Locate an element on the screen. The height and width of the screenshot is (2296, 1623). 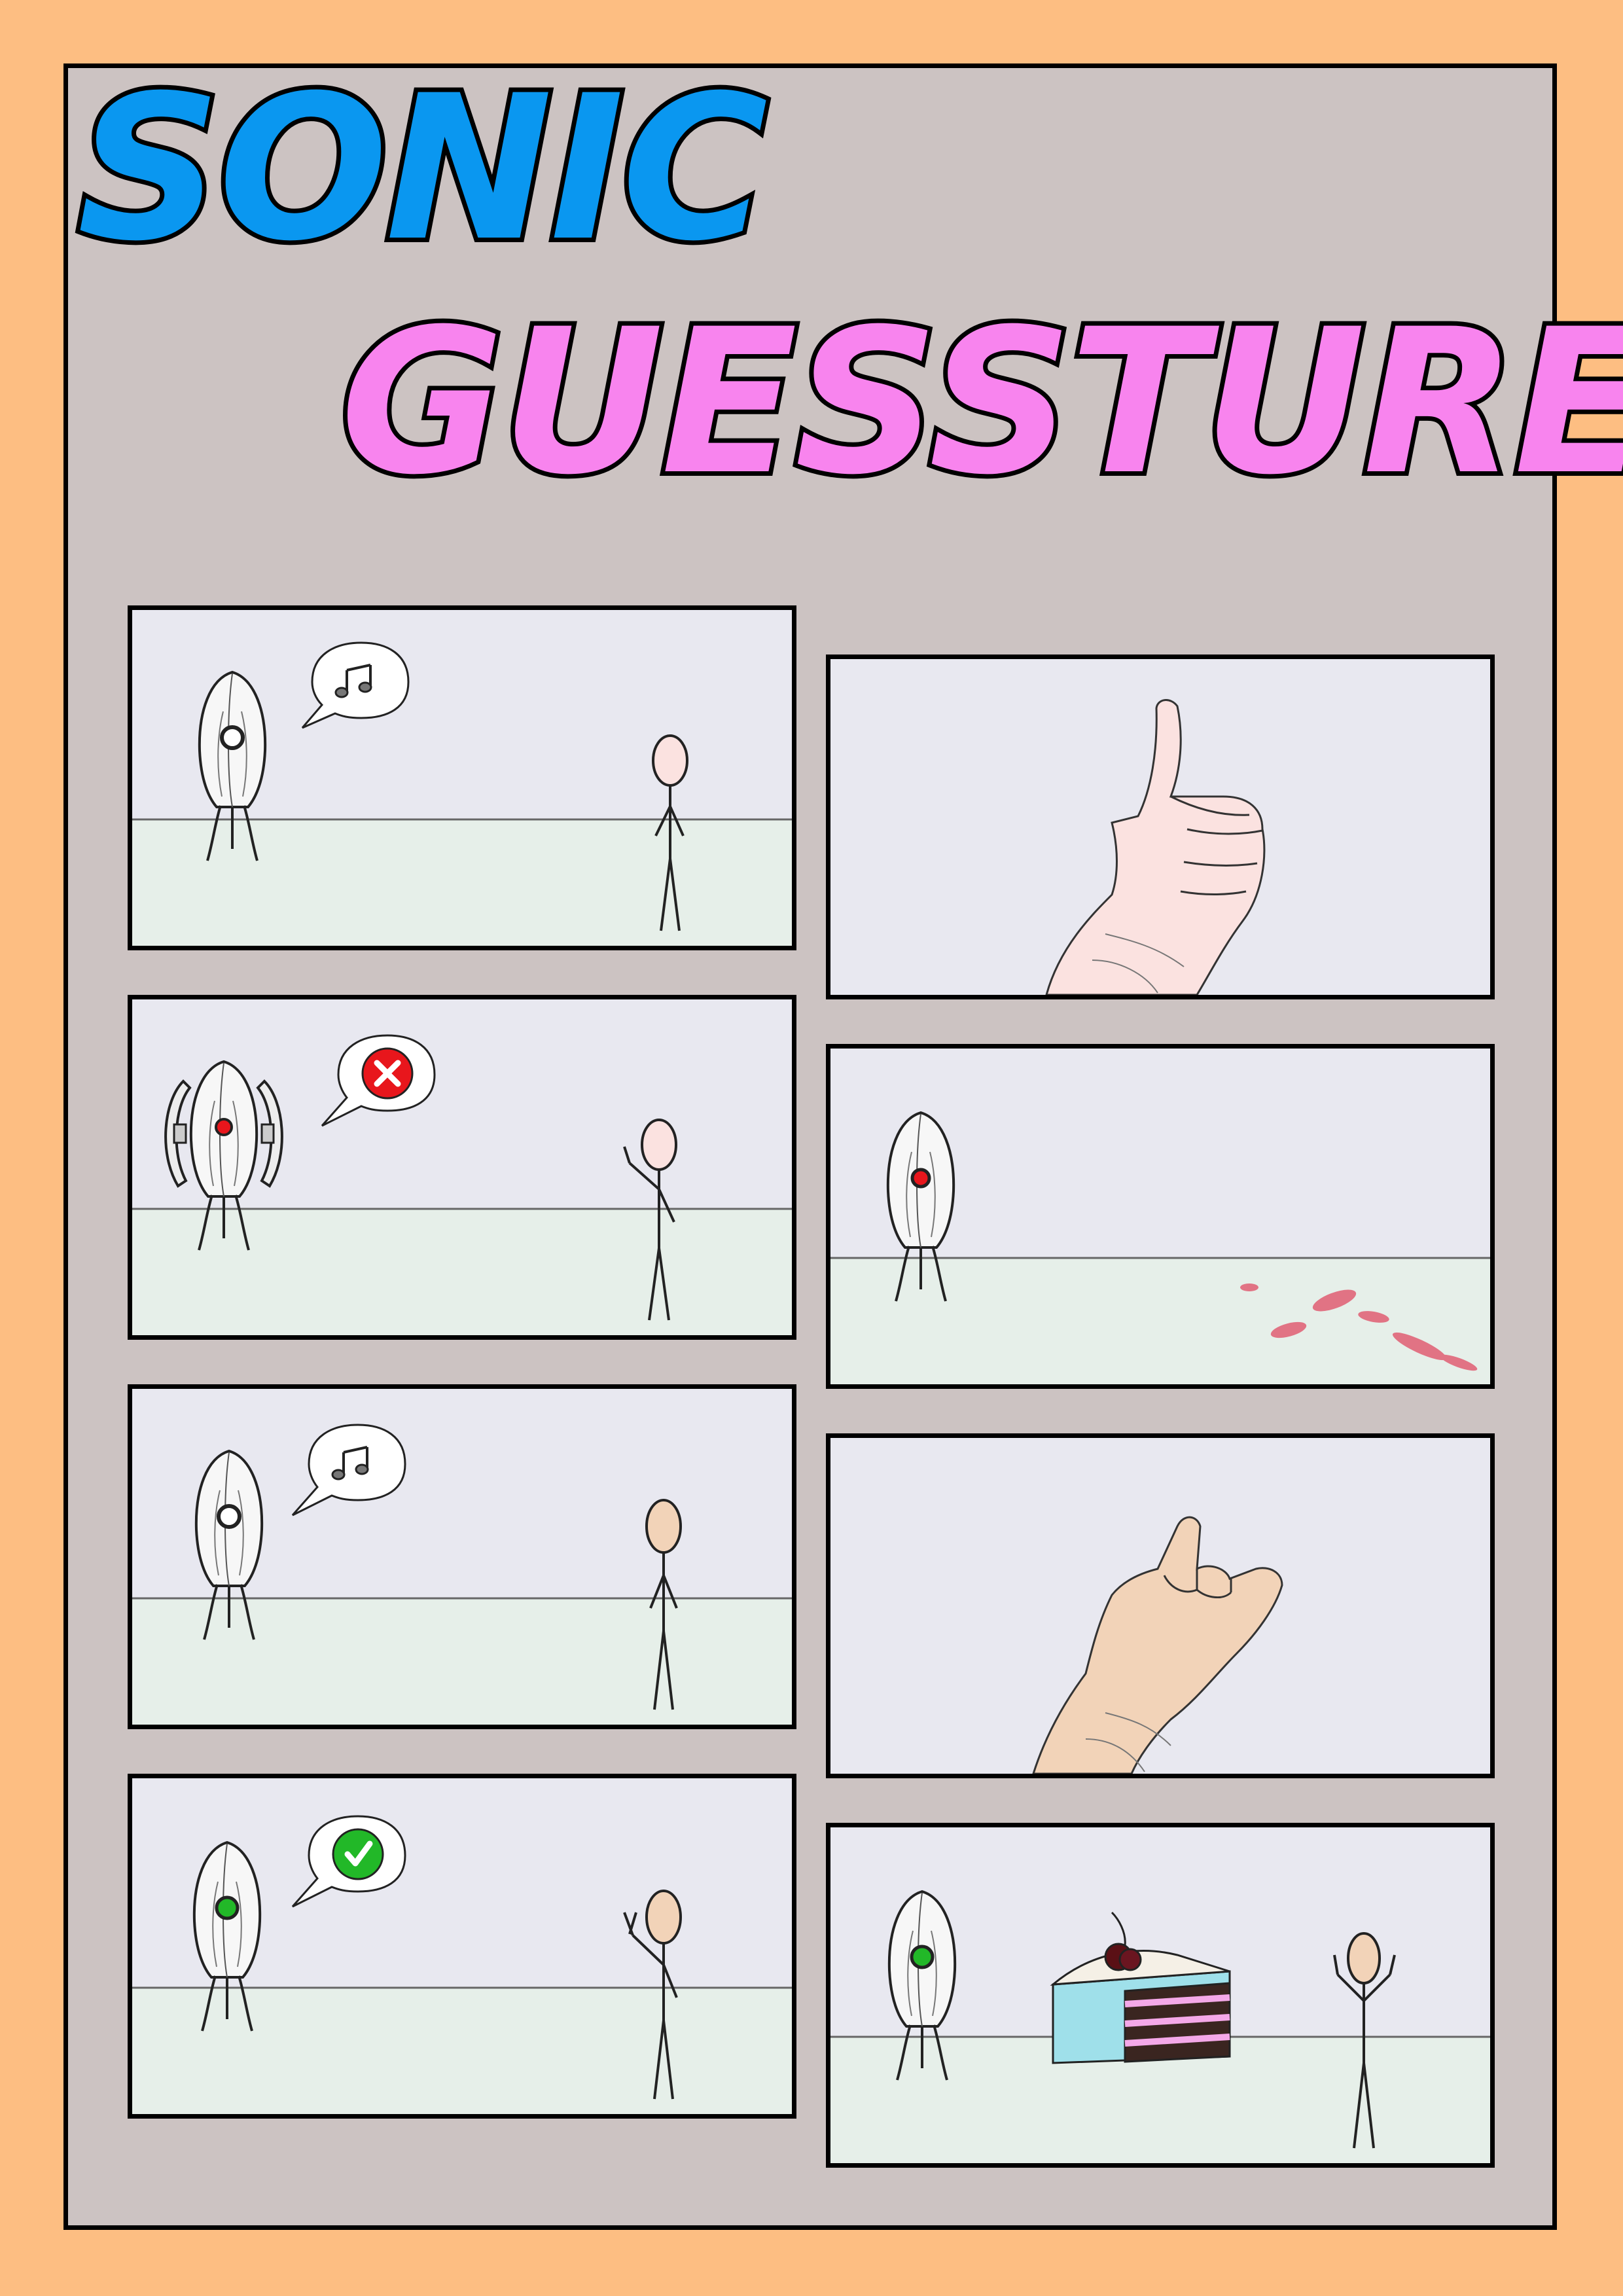
check-mark-icon is located at coordinates (358, 1854).